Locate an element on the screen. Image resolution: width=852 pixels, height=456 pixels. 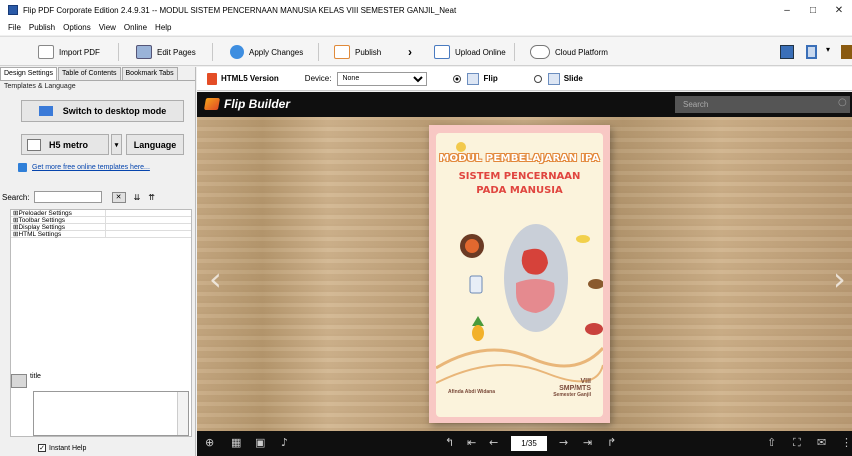
app-icon is located at coordinates (13, 10).